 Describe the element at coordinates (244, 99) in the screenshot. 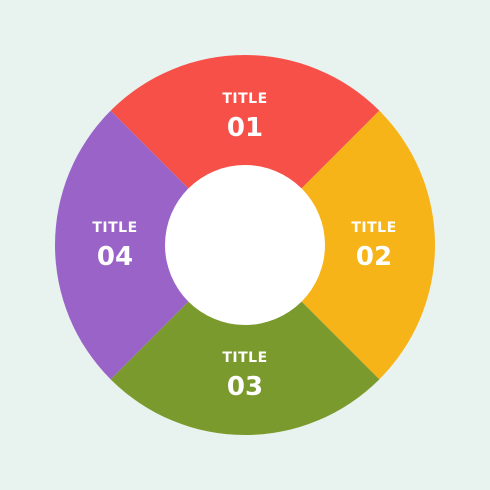

I see `segment-1-title: TITLE` at that location.